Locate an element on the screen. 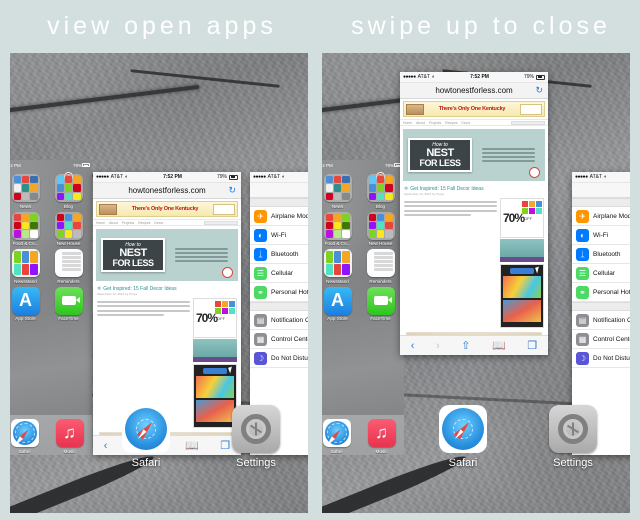  settings-title: Settings is located at coordinates (279, 190).